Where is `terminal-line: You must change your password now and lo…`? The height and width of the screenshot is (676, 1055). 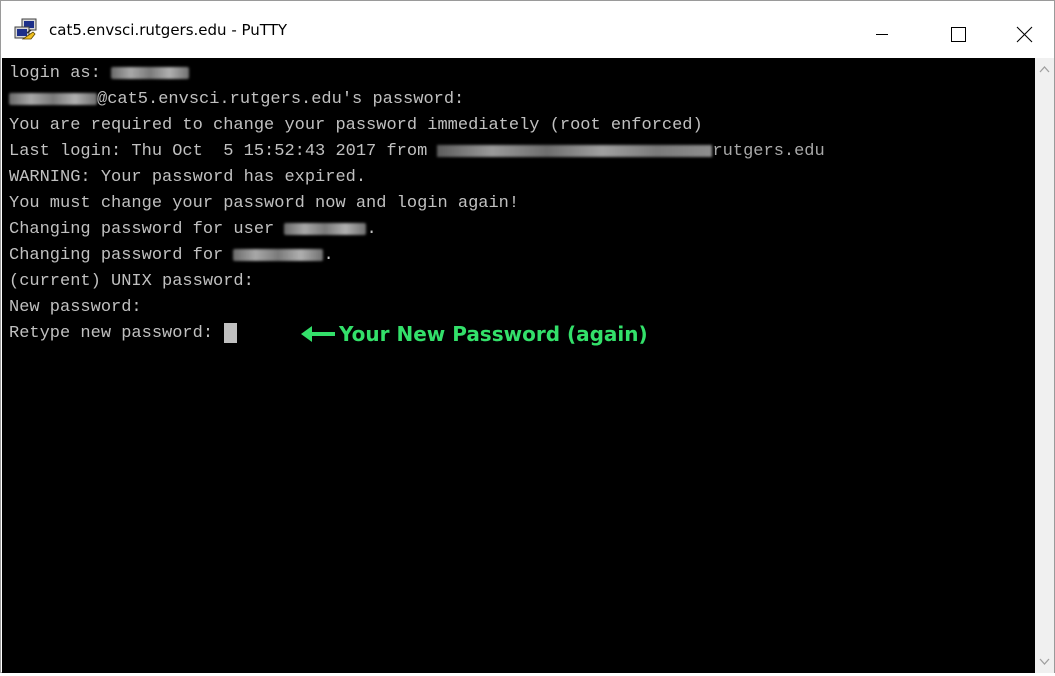 terminal-line: You must change your password now and lo… is located at coordinates (264, 203).